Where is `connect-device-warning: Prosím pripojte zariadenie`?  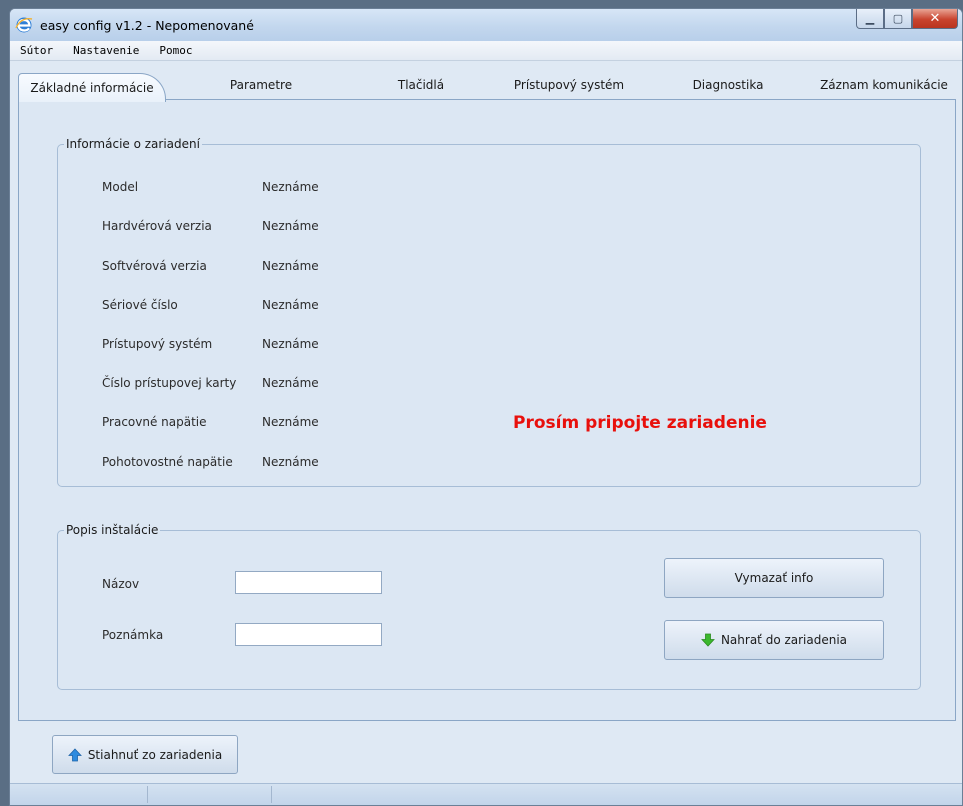 connect-device-warning: Prosím pripojte zariadenie is located at coordinates (640, 423).